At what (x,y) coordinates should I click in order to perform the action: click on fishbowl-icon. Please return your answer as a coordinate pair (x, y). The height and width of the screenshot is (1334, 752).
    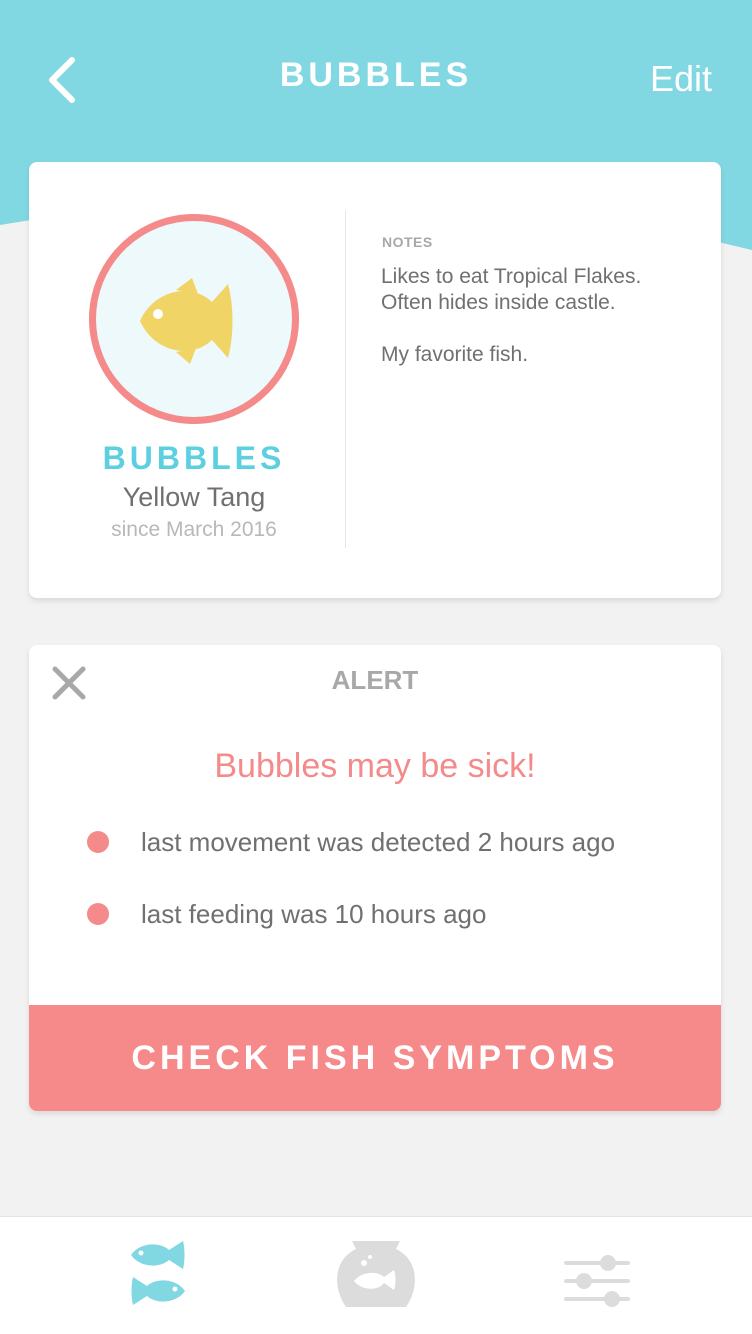
    Looking at the image, I should click on (376, 1274).